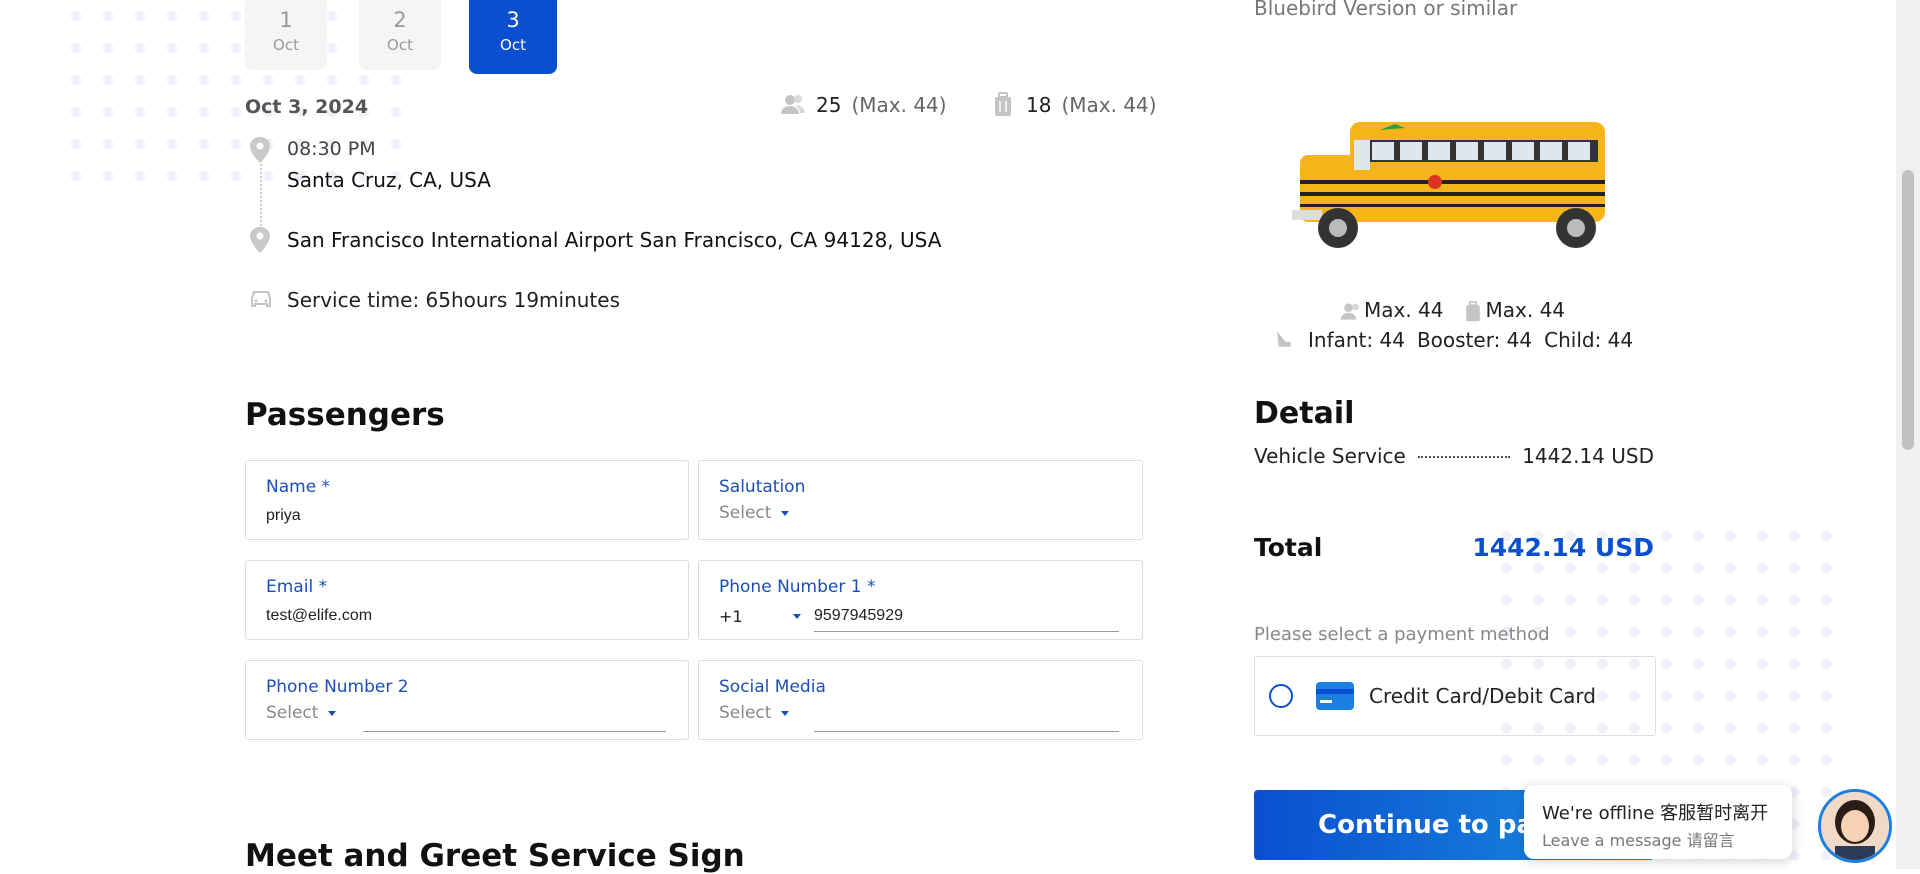 The width and height of the screenshot is (1920, 874). What do you see at coordinates (1356, 340) in the screenshot?
I see `infant-seats: Infant: 44` at bounding box center [1356, 340].